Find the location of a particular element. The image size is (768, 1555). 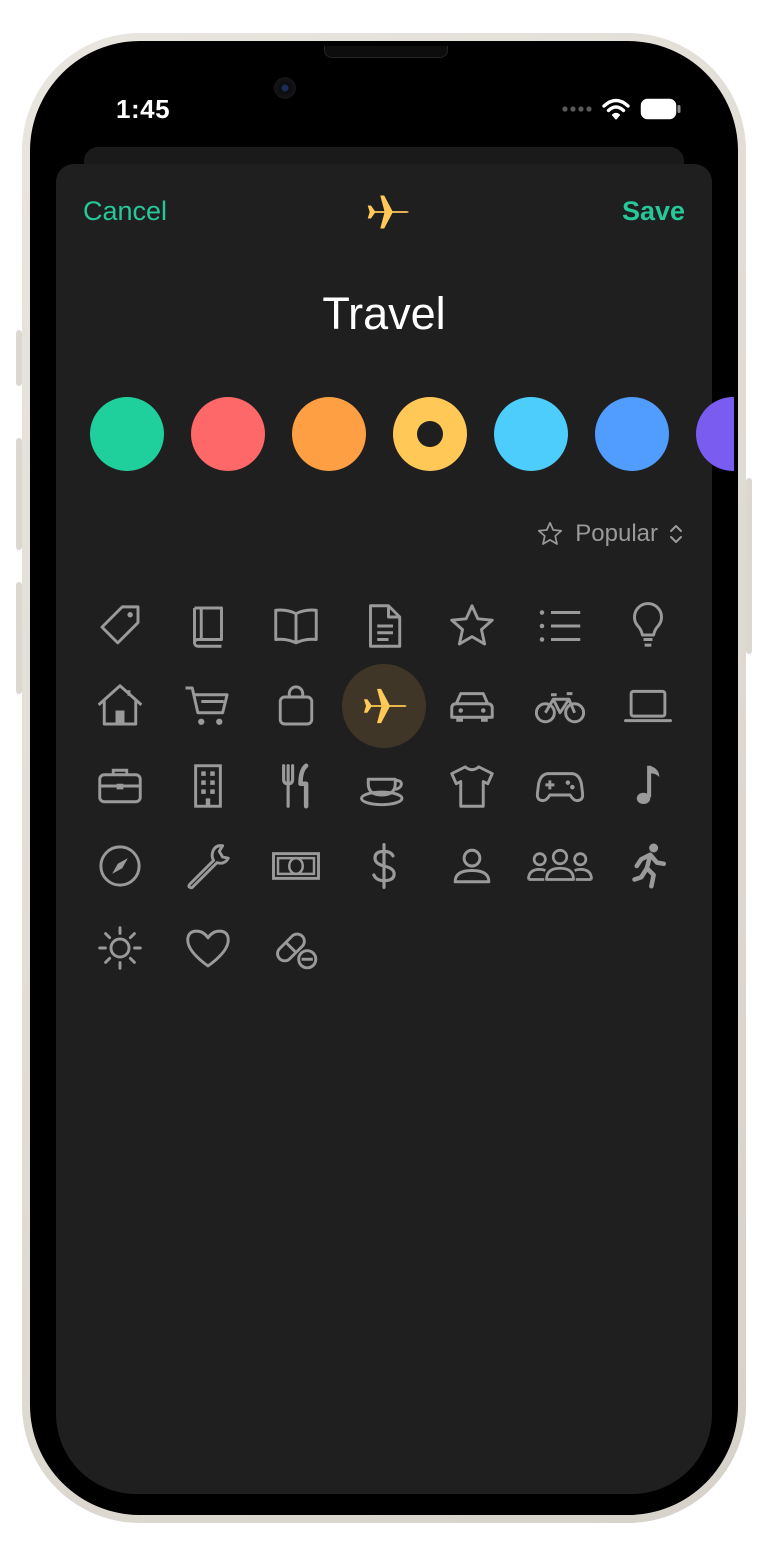

sun-icon is located at coordinates (120, 948).